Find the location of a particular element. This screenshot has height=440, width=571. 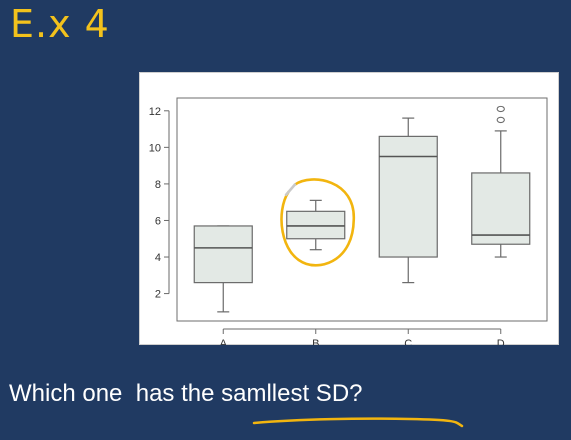

x-tick-label: D is located at coordinates (501, 341).